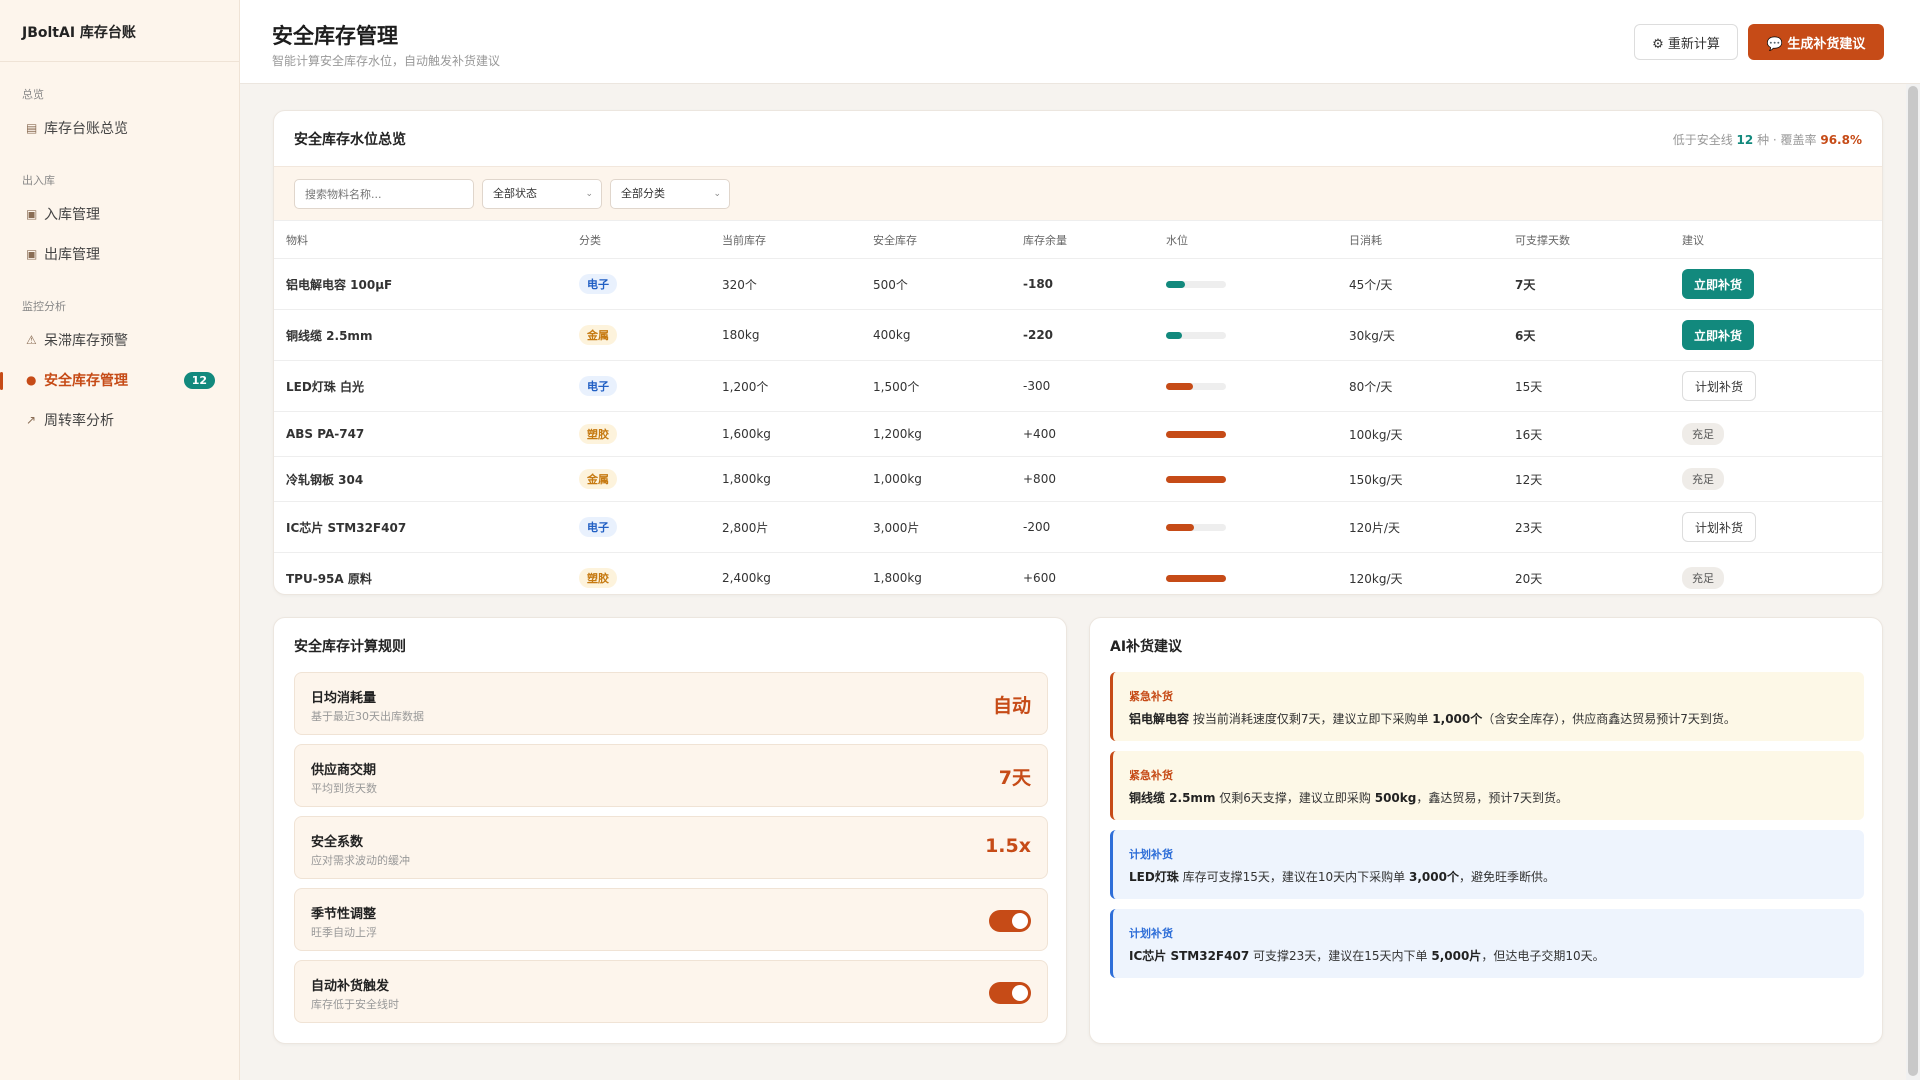 Image resolution: width=1920 pixels, height=1080 pixels. I want to click on rule-safety-factor: 安全系数 应对需求波动的缓冲 1.5x, so click(671, 847).